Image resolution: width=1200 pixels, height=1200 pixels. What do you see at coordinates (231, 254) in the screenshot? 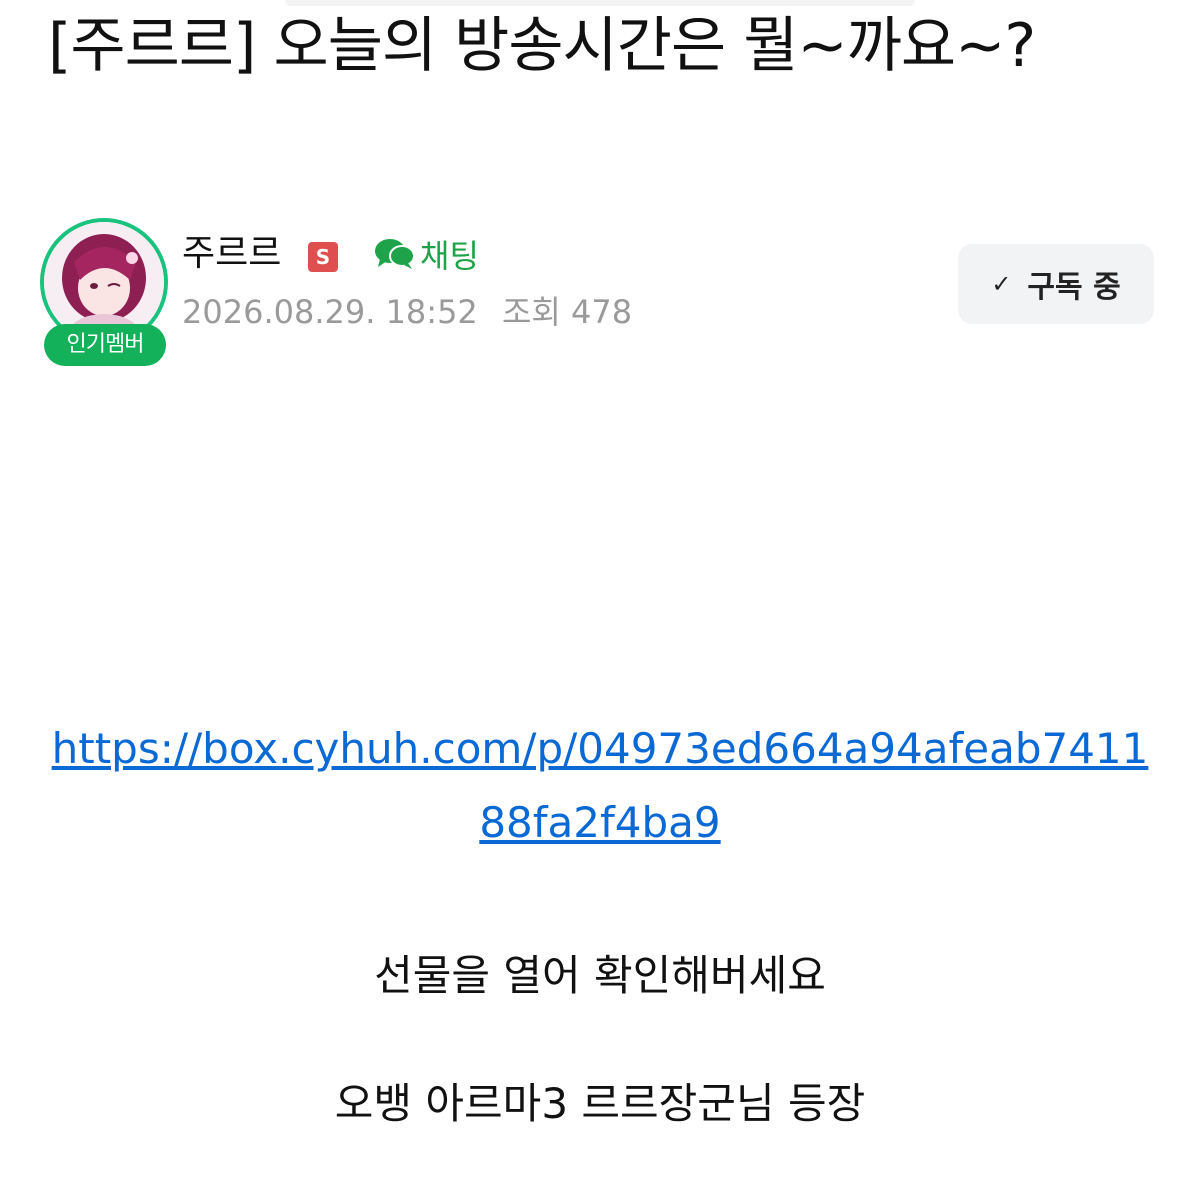
I see `author-name: 주르르` at bounding box center [231, 254].